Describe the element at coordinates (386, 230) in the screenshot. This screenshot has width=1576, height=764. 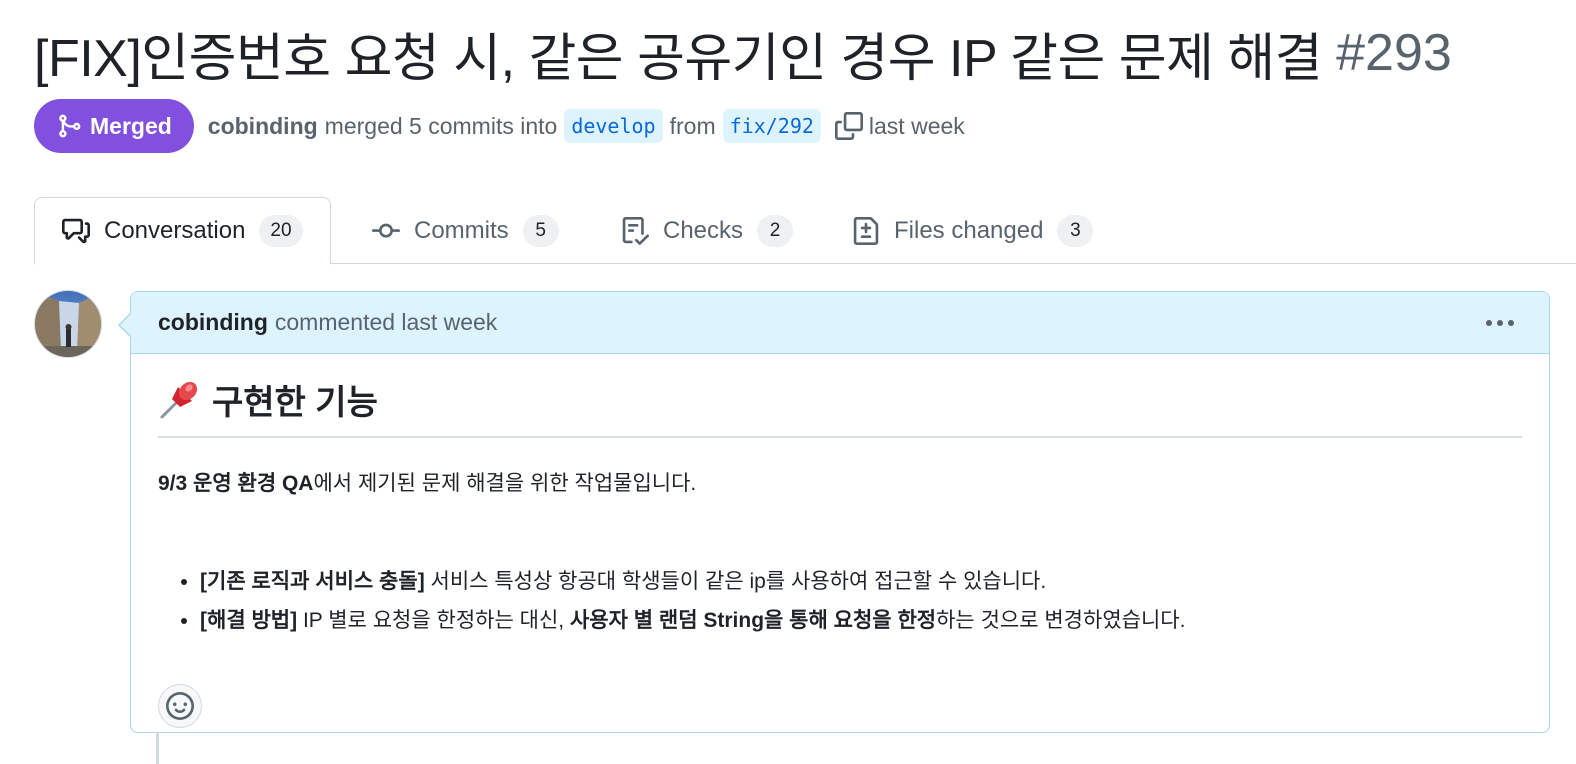
I see `git-commit-icon` at that location.